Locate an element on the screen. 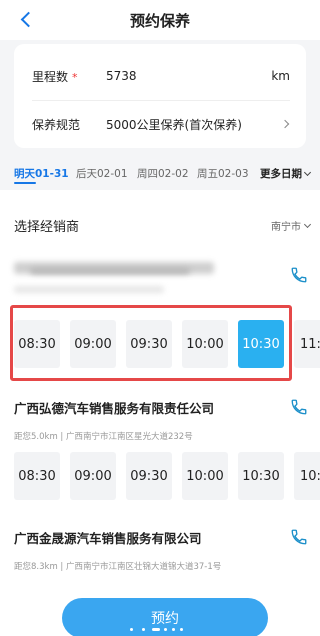  more-dates-button: 更多日期 is located at coordinates (286, 173).